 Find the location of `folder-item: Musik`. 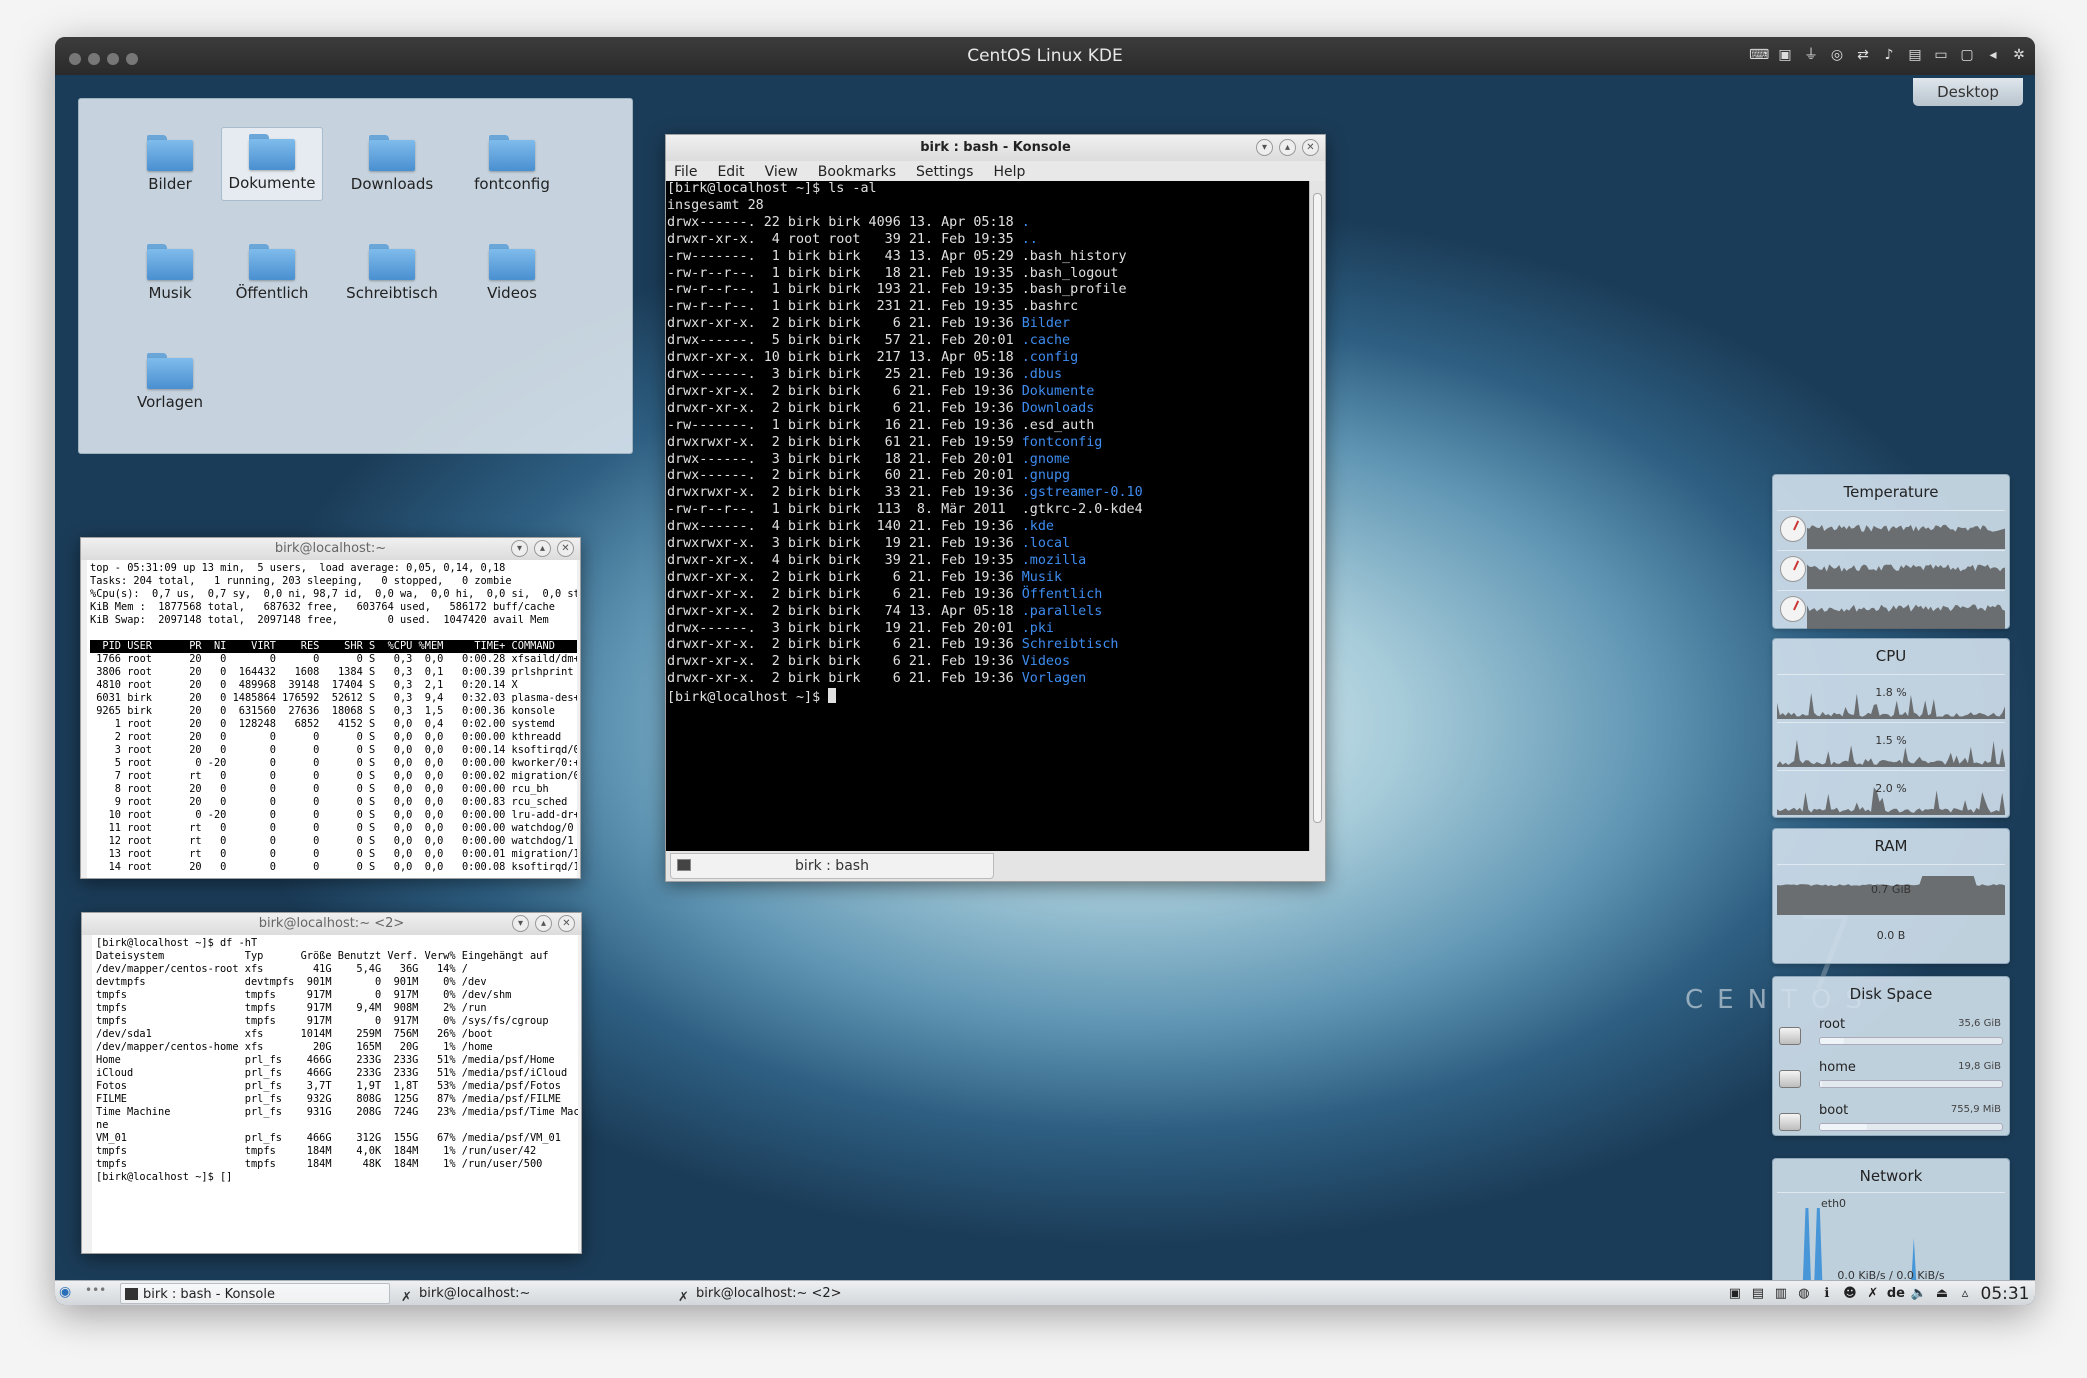

folder-item: Musik is located at coordinates (170, 275).